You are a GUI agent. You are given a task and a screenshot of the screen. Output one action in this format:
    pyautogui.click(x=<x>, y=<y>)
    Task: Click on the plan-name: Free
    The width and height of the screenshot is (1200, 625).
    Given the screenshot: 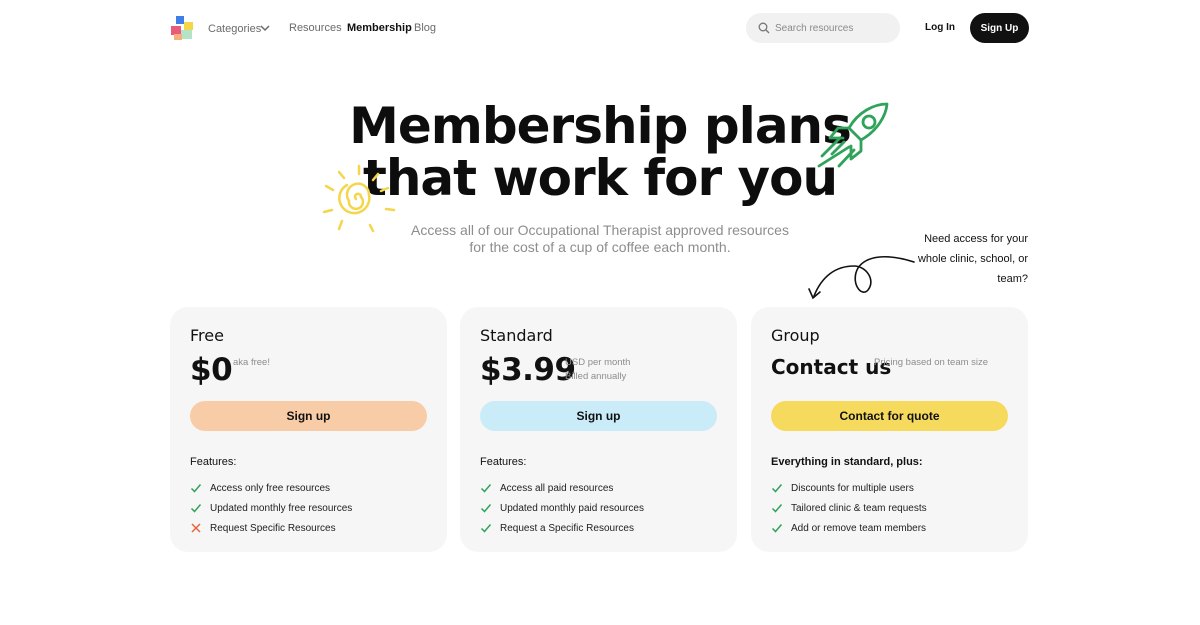 What is the action you would take?
    pyautogui.click(x=207, y=335)
    